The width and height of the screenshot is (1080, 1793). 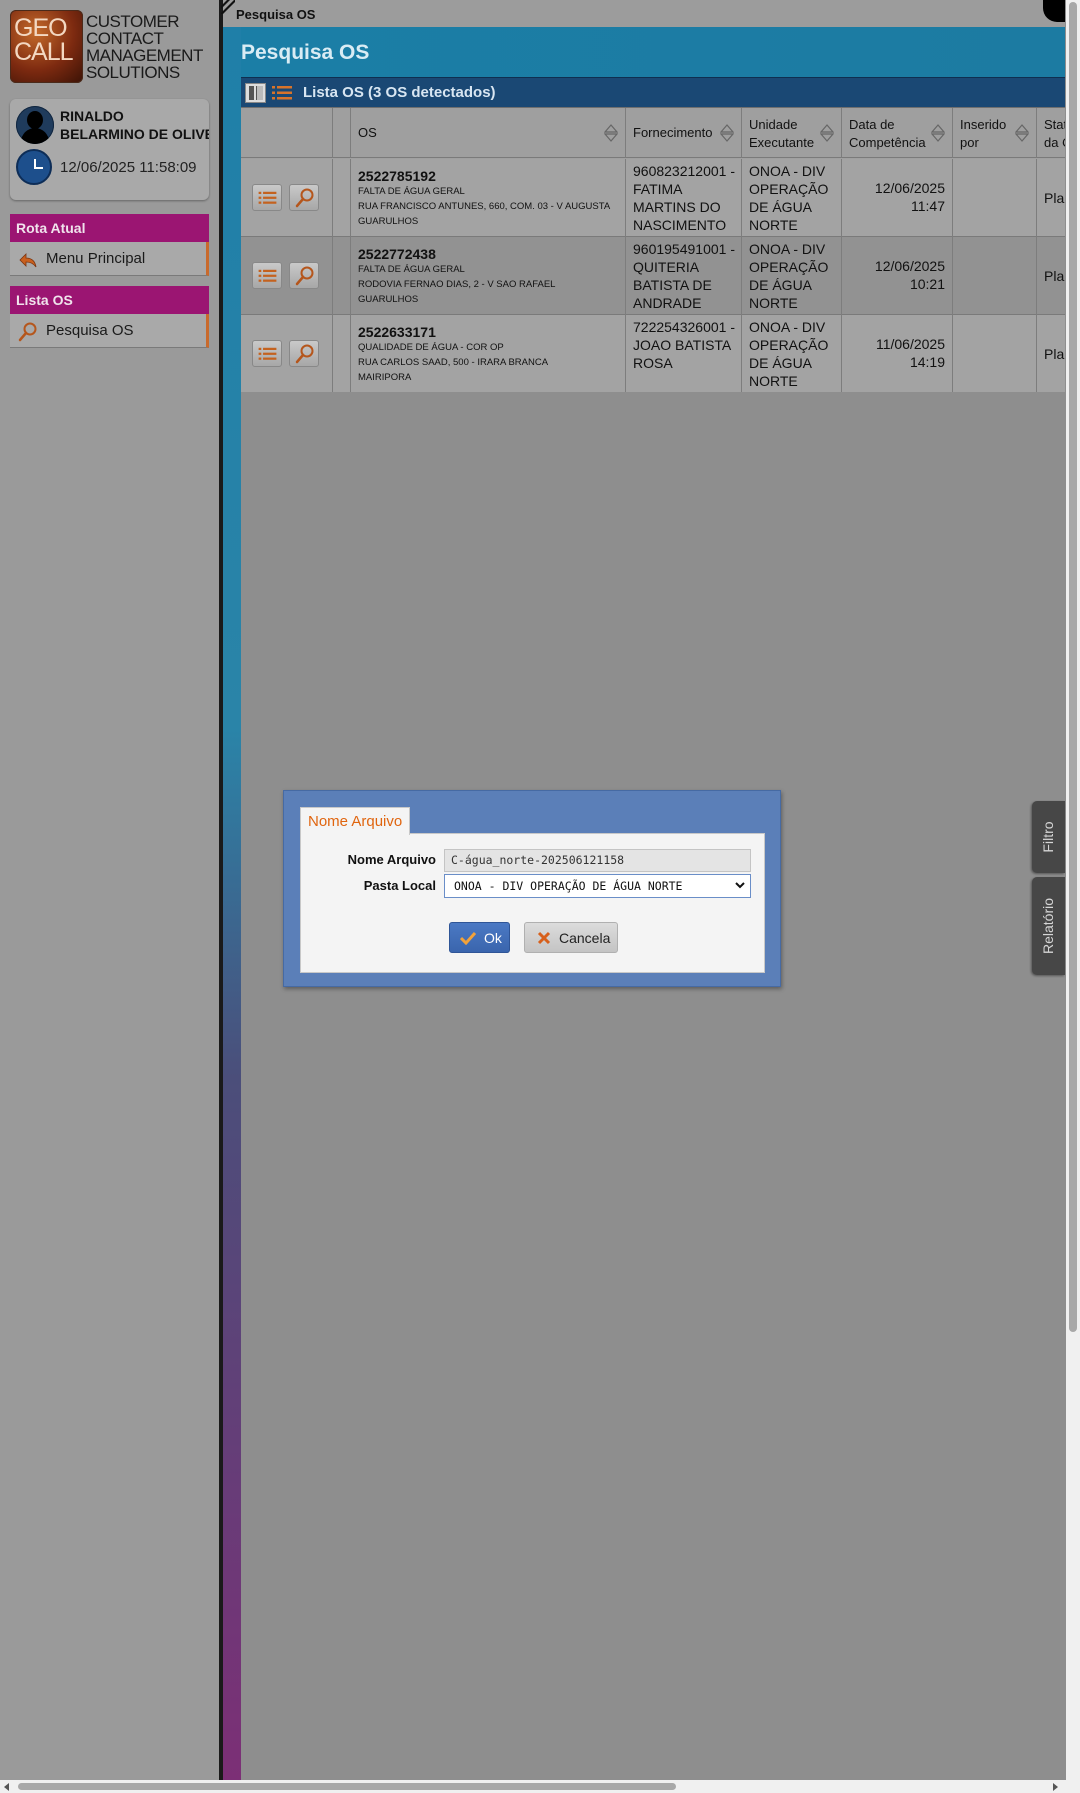 I want to click on date-value: 12/06/2025, so click(x=909, y=266).